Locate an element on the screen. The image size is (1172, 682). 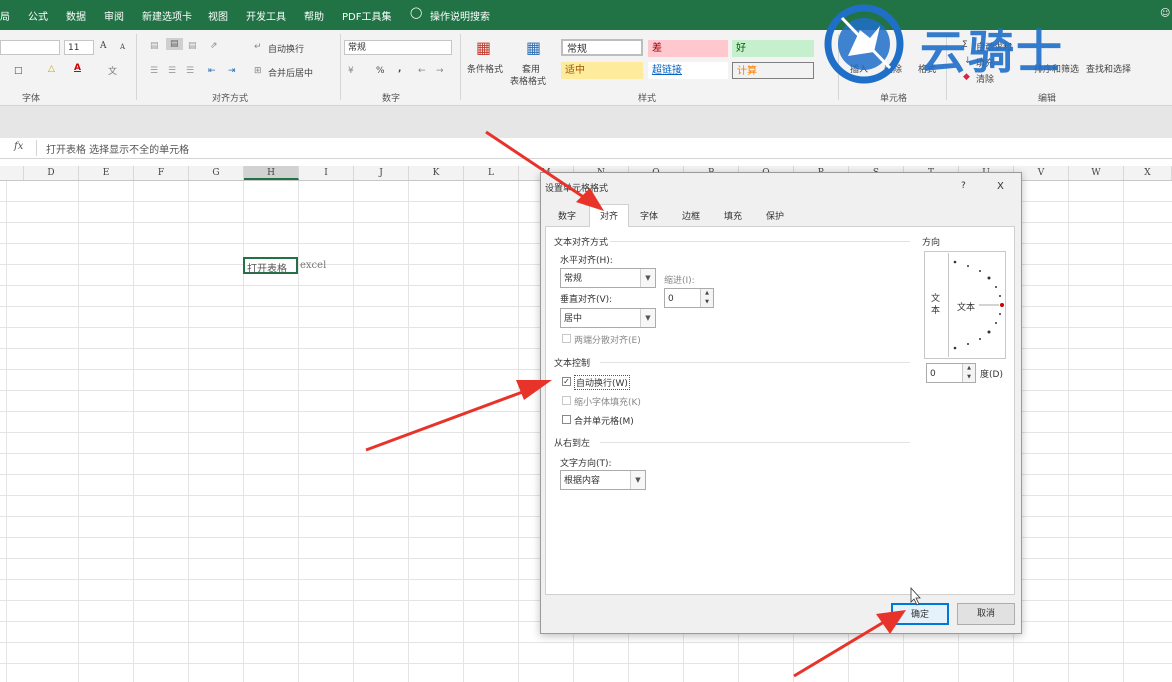
arrow-to-alignment-tab is located at coordinates (544, 170).